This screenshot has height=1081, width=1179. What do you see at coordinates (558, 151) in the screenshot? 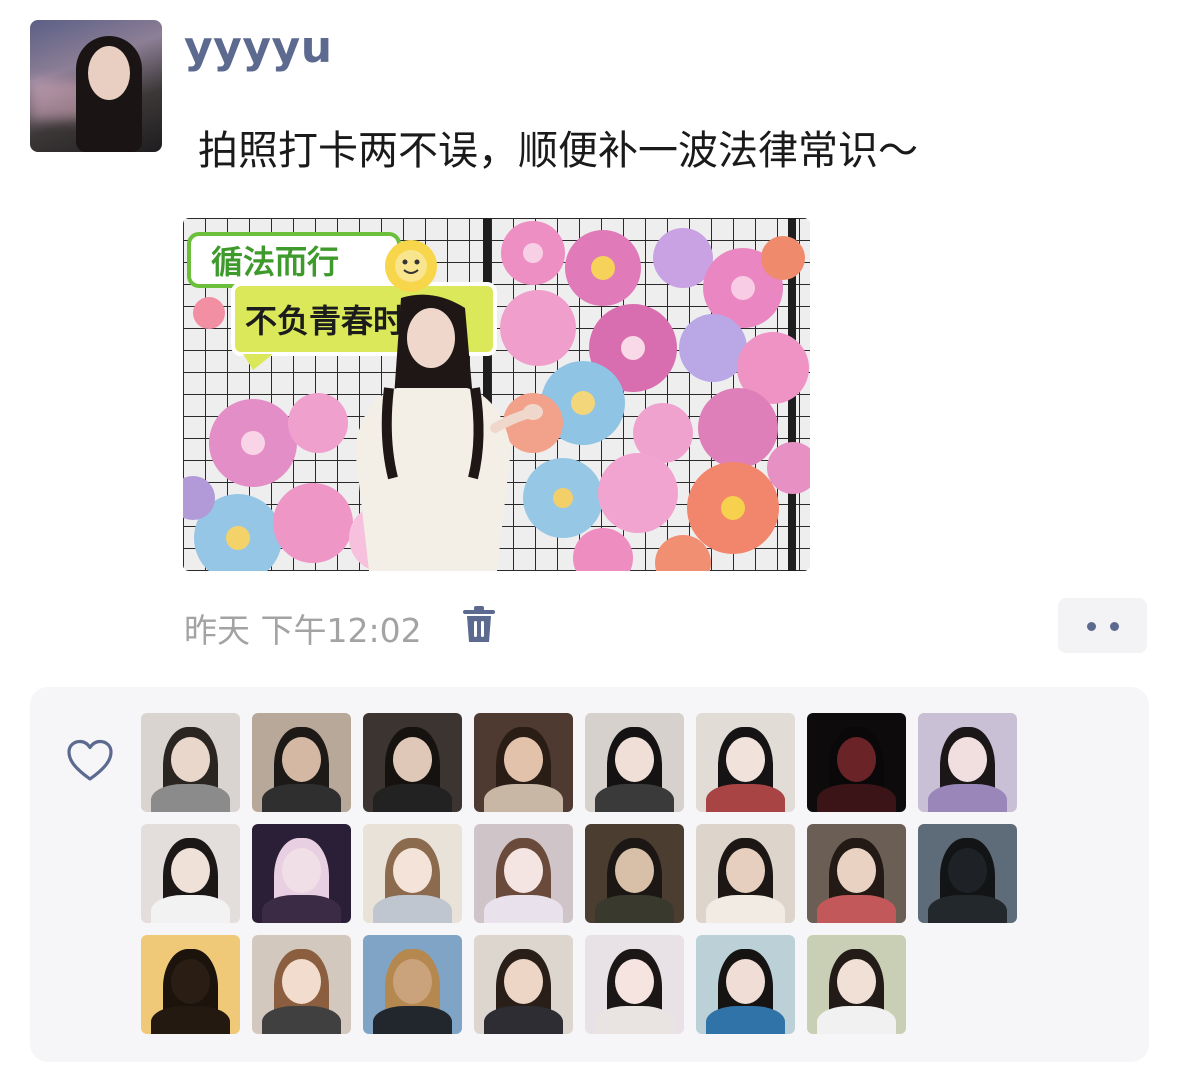
I see `post-text: 拍照打卡两不误，顺便补一波法律常识～` at bounding box center [558, 151].